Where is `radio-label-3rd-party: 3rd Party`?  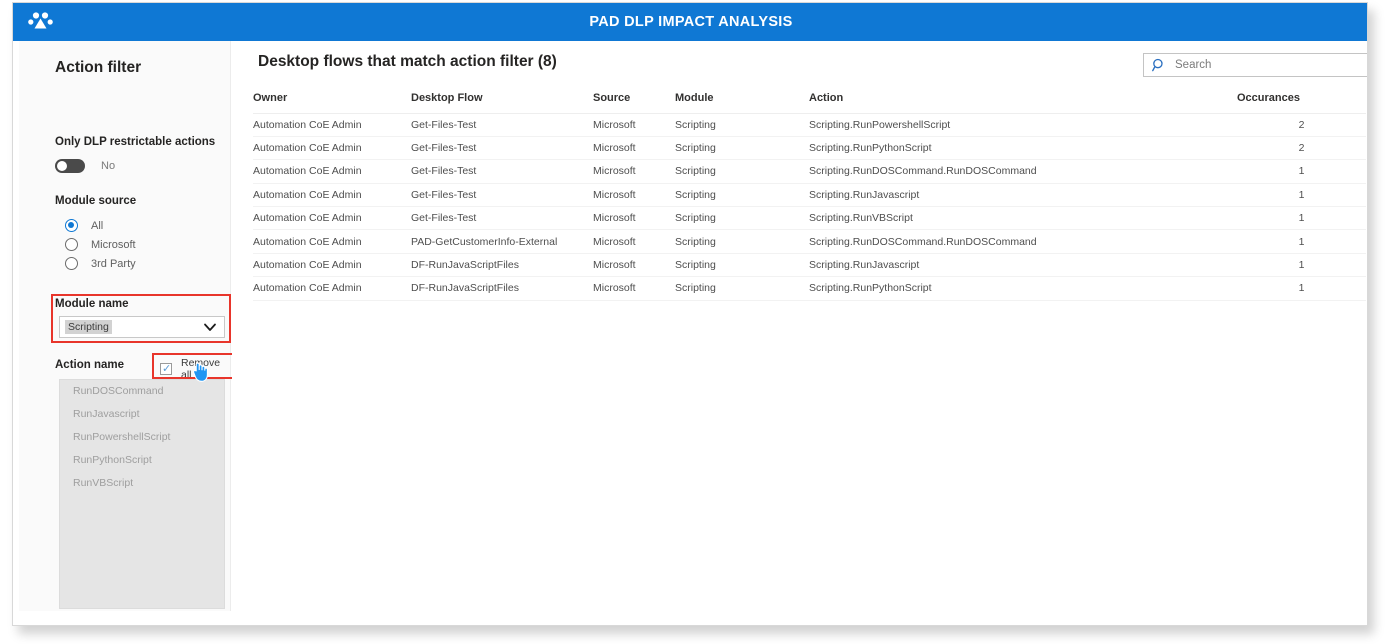 radio-label-3rd-party: 3rd Party is located at coordinates (113, 263).